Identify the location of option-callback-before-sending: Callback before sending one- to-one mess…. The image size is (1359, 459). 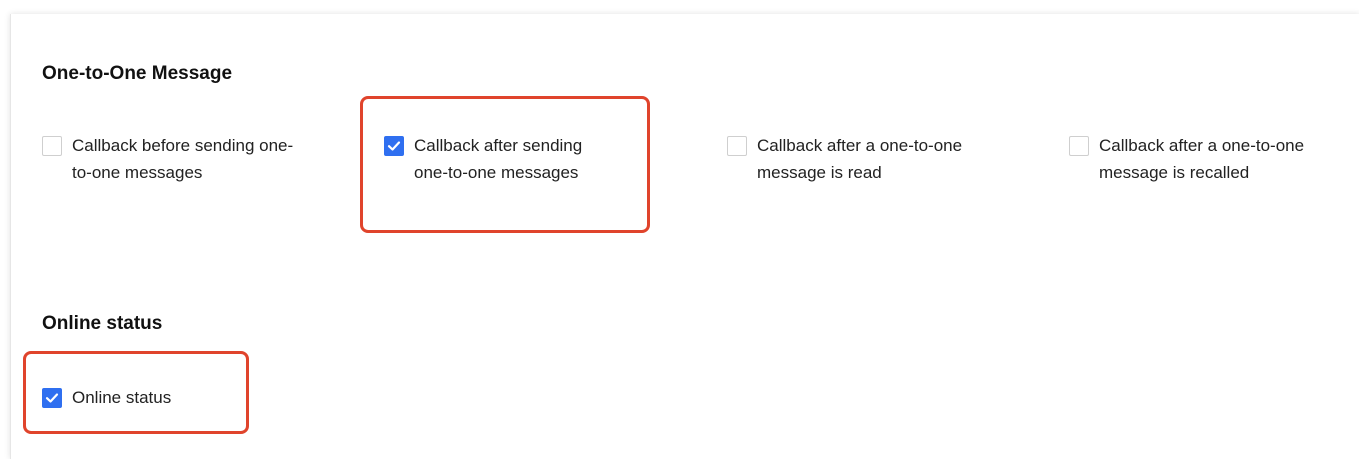
(167, 159).